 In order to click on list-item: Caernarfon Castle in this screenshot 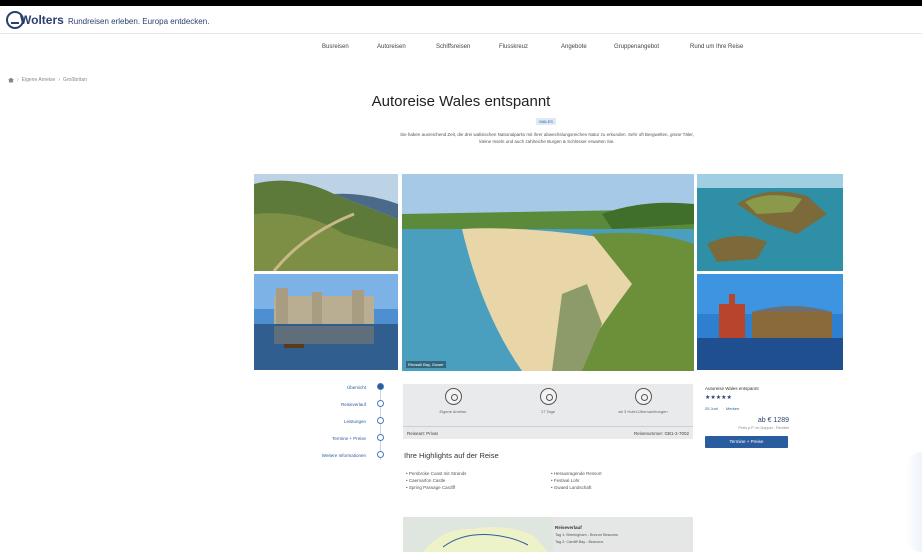, I will do `click(436, 480)`.